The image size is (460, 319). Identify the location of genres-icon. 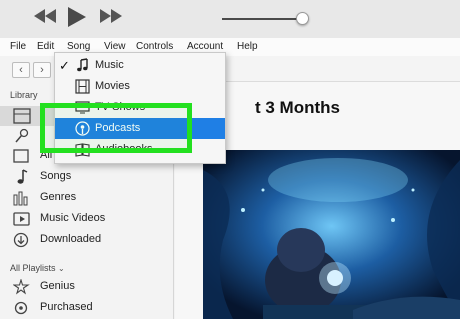
(20, 198).